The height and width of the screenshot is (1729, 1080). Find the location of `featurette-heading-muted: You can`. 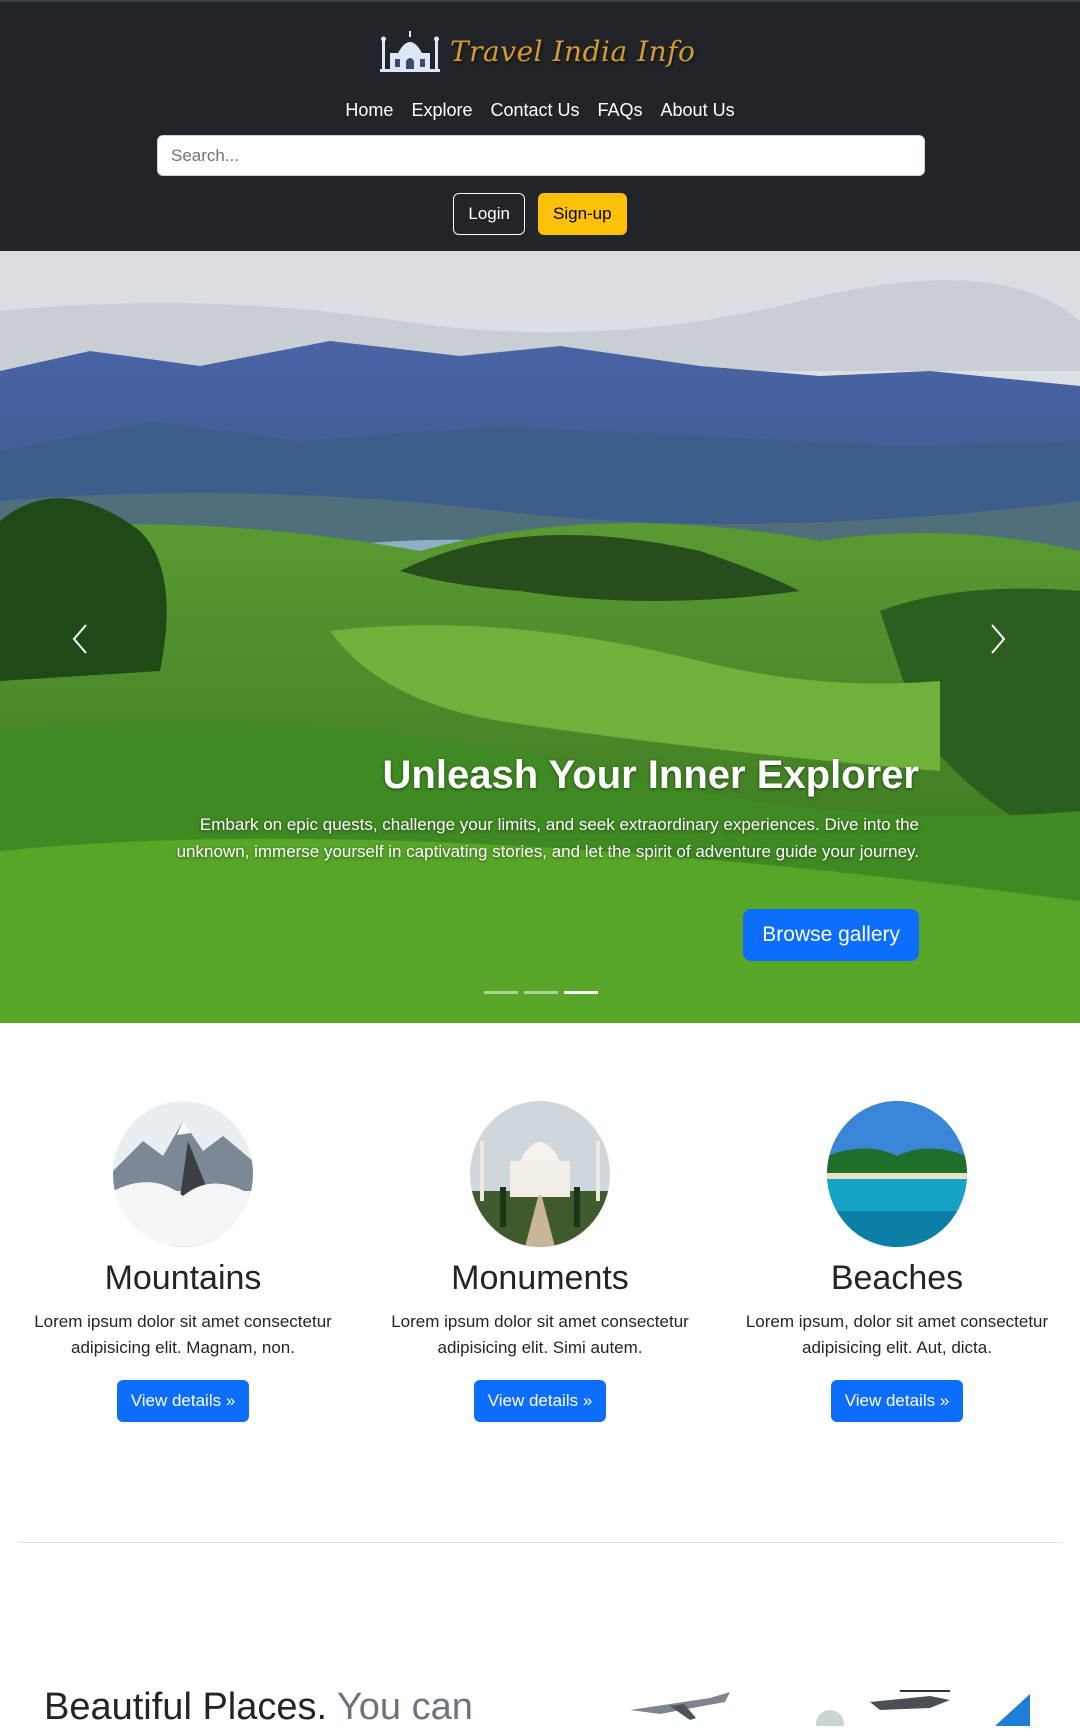

featurette-heading-muted: You can is located at coordinates (404, 1707).